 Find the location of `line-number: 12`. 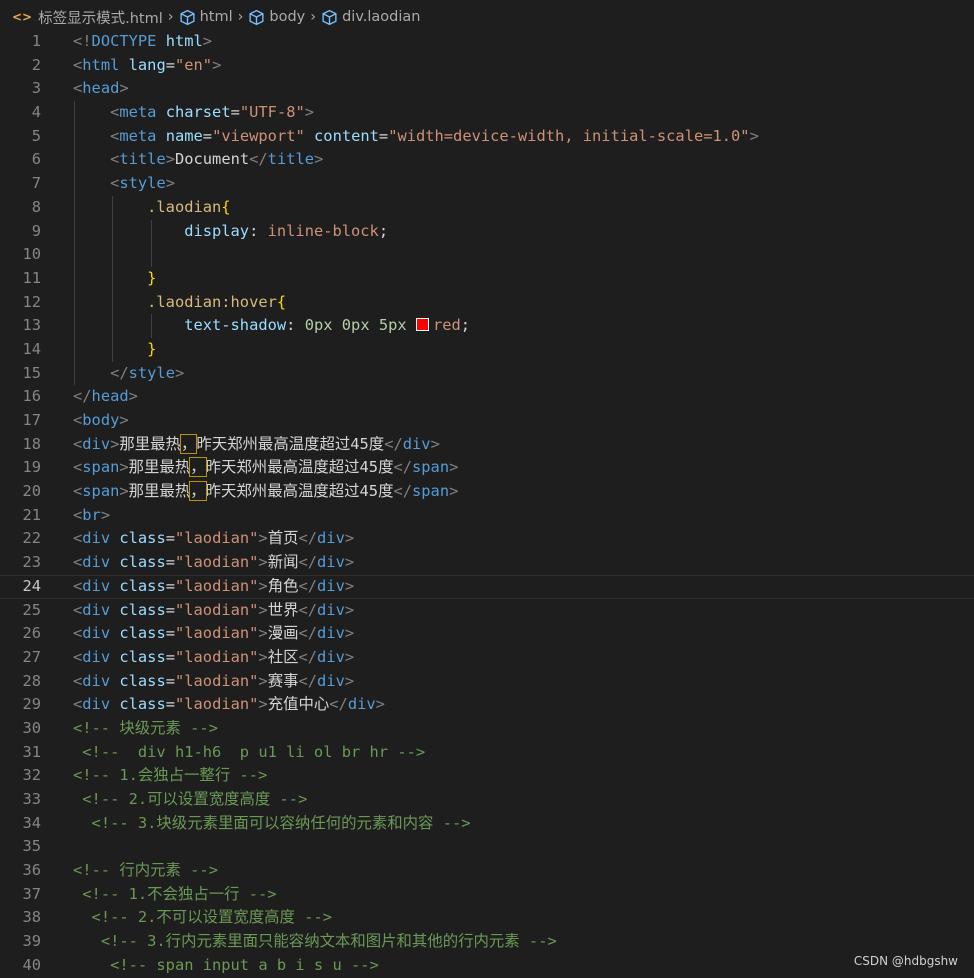

line-number: 12 is located at coordinates (31, 301).